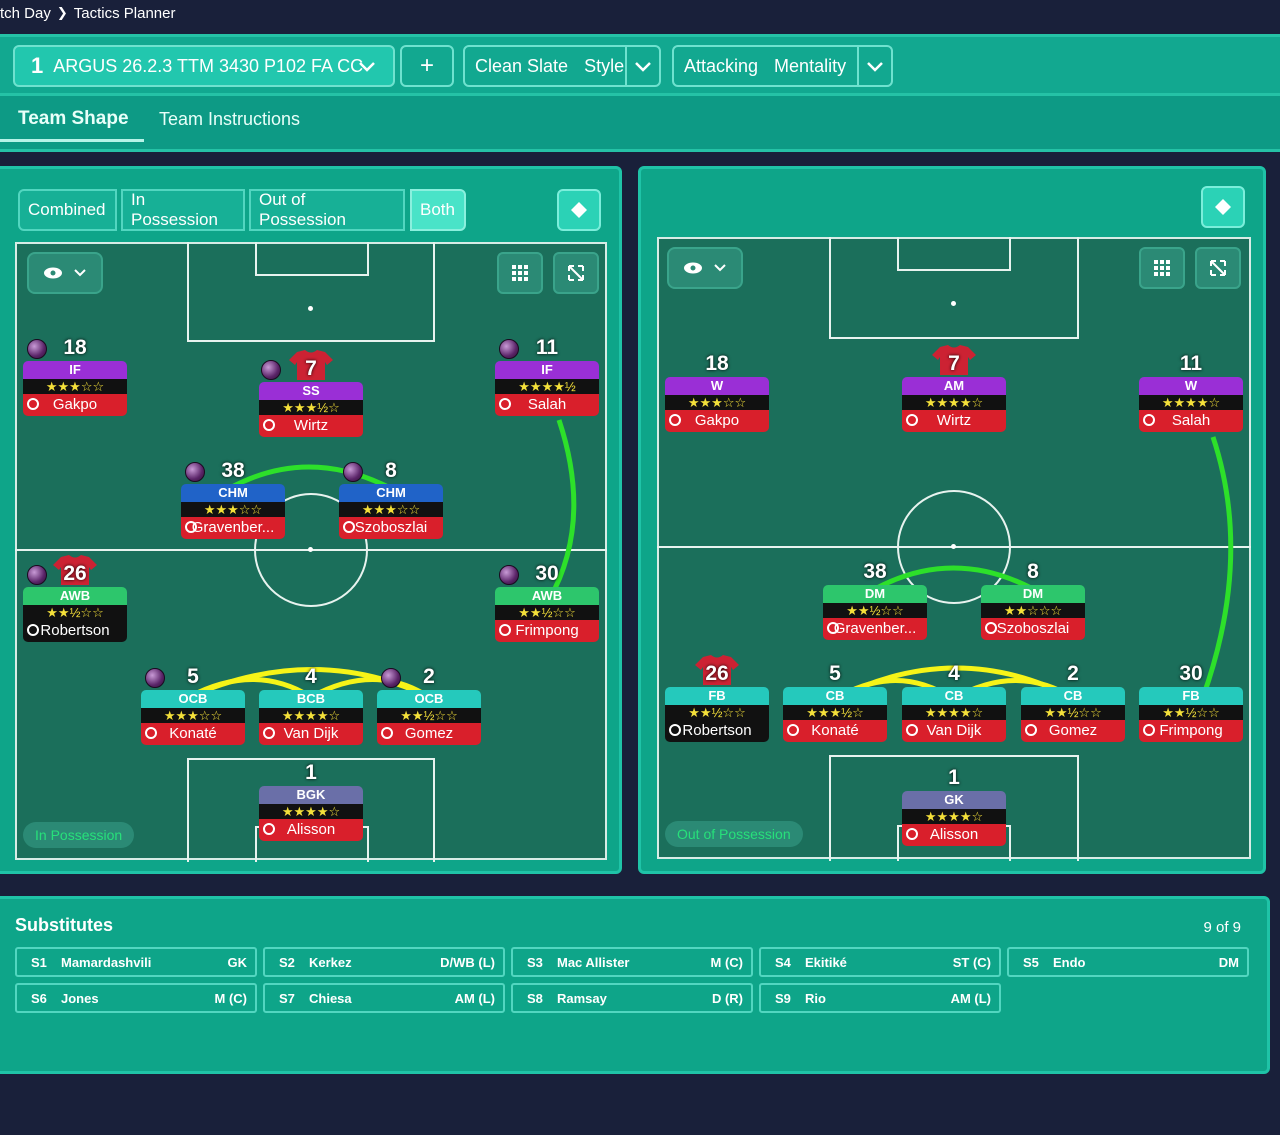  What do you see at coordinates (604, 65) in the screenshot?
I see `style-label: Style` at bounding box center [604, 65].